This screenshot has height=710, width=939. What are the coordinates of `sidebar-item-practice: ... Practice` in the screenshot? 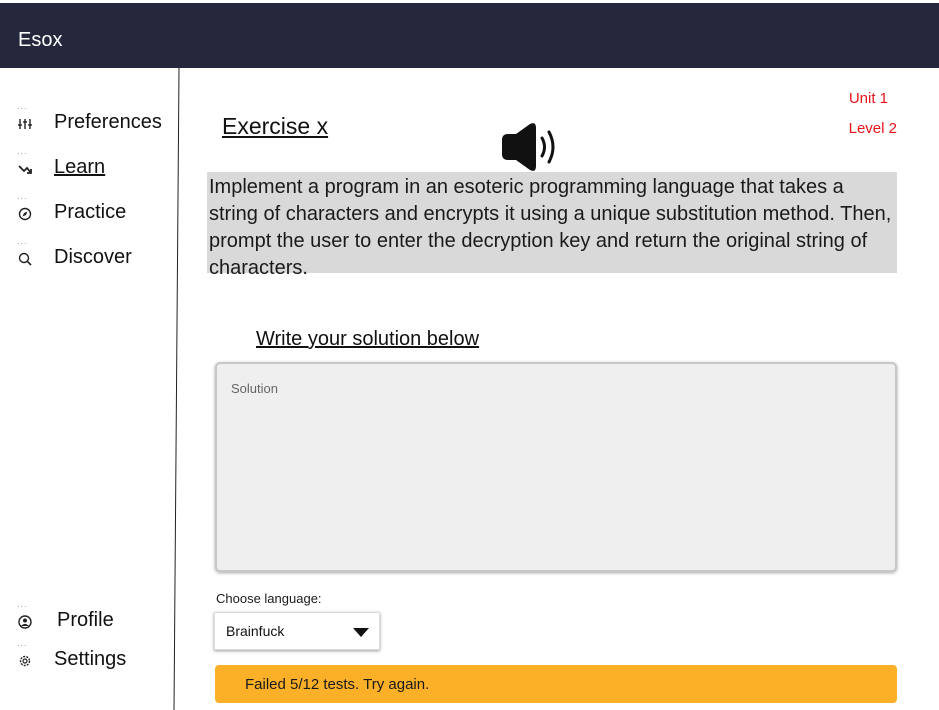 It's located at (87, 209).